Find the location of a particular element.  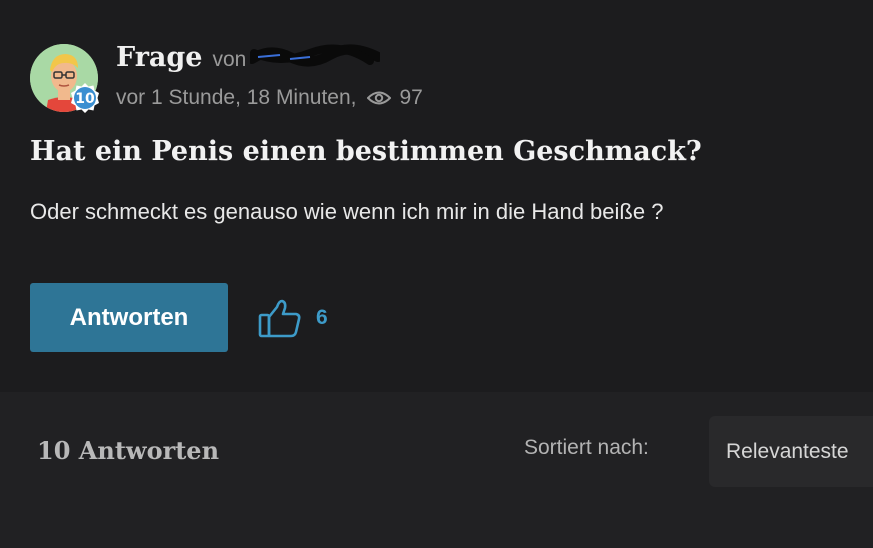

answer-button: Antworten is located at coordinates (129, 317).